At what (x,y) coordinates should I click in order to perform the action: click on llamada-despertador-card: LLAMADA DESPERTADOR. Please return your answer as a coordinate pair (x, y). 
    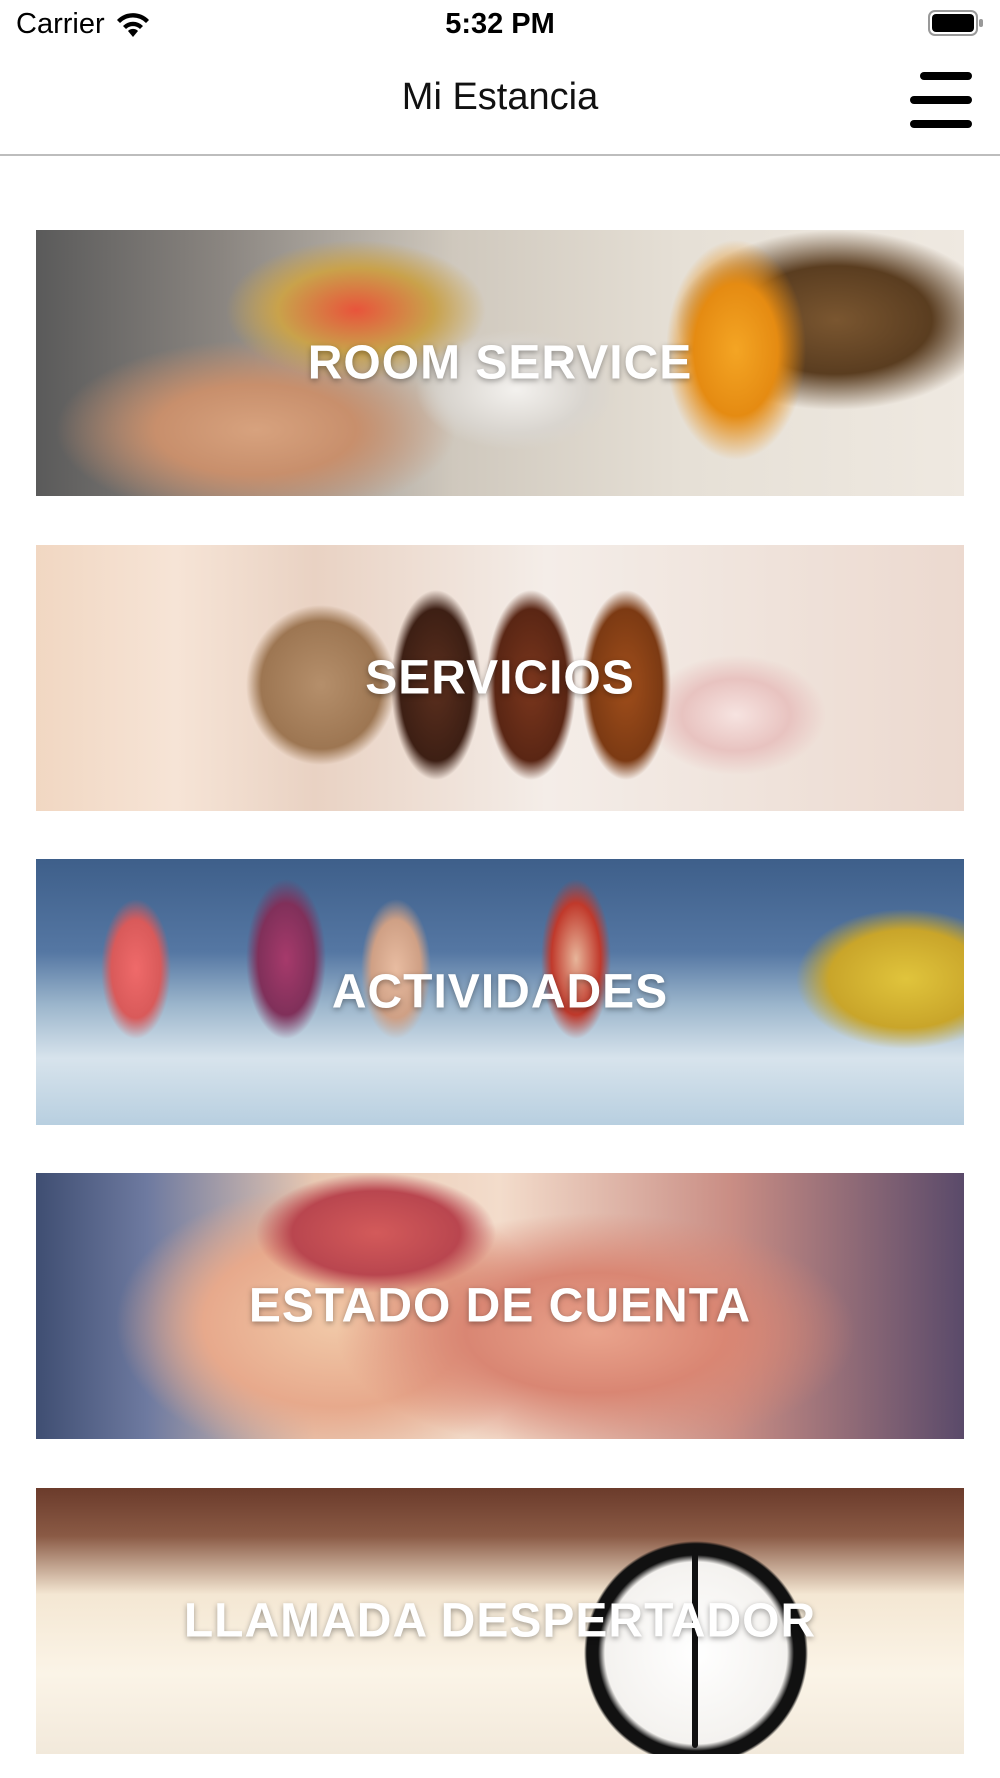
    Looking at the image, I should click on (500, 1621).